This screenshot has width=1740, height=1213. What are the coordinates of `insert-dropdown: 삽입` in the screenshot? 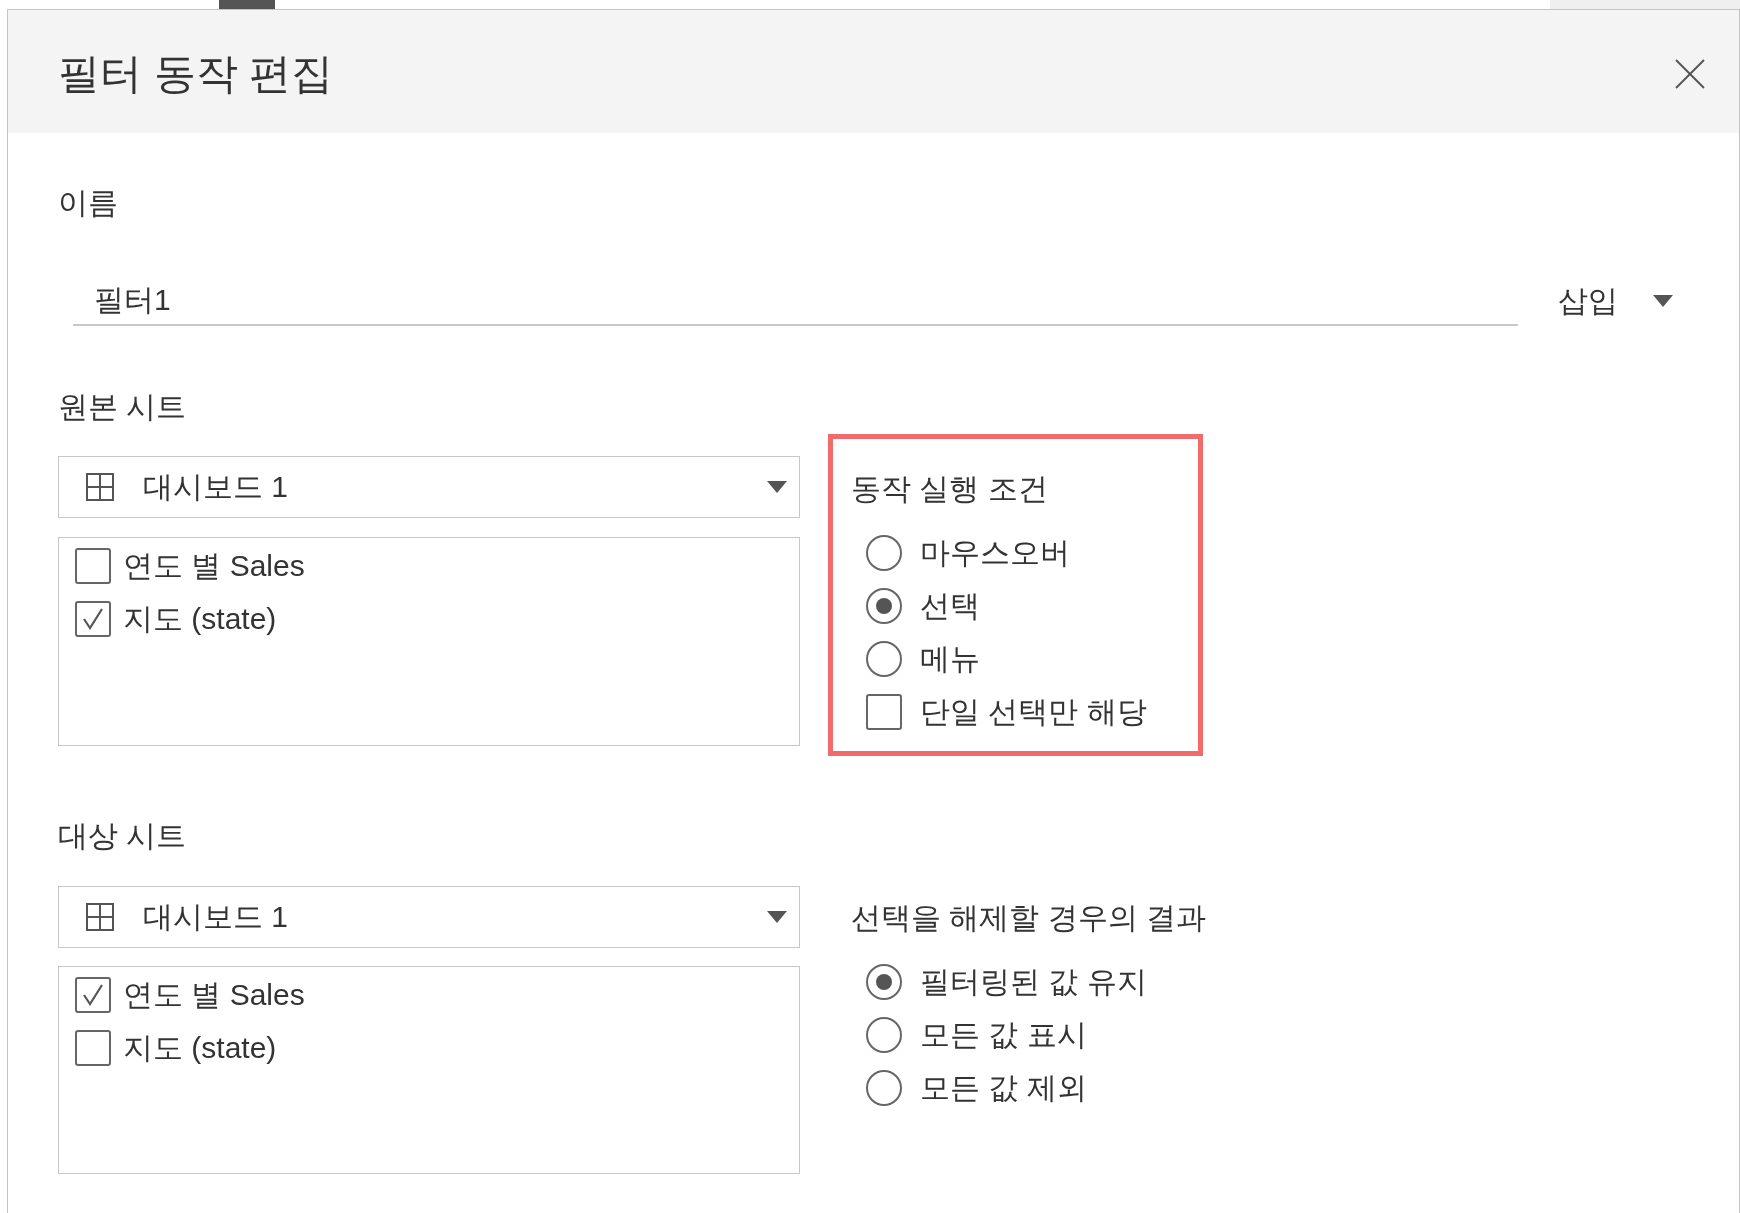 It's located at (1615, 301).